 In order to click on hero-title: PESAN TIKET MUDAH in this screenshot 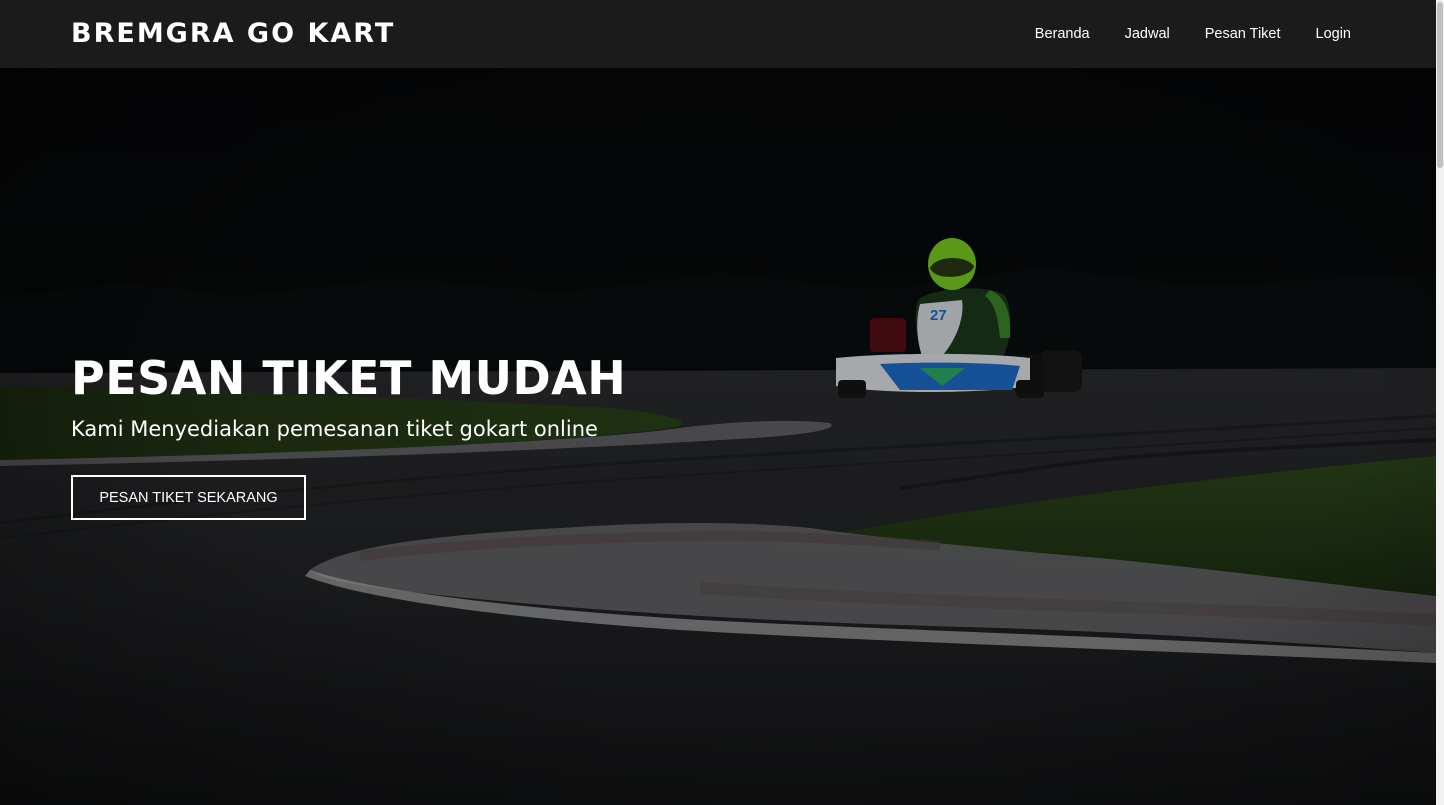, I will do `click(349, 378)`.